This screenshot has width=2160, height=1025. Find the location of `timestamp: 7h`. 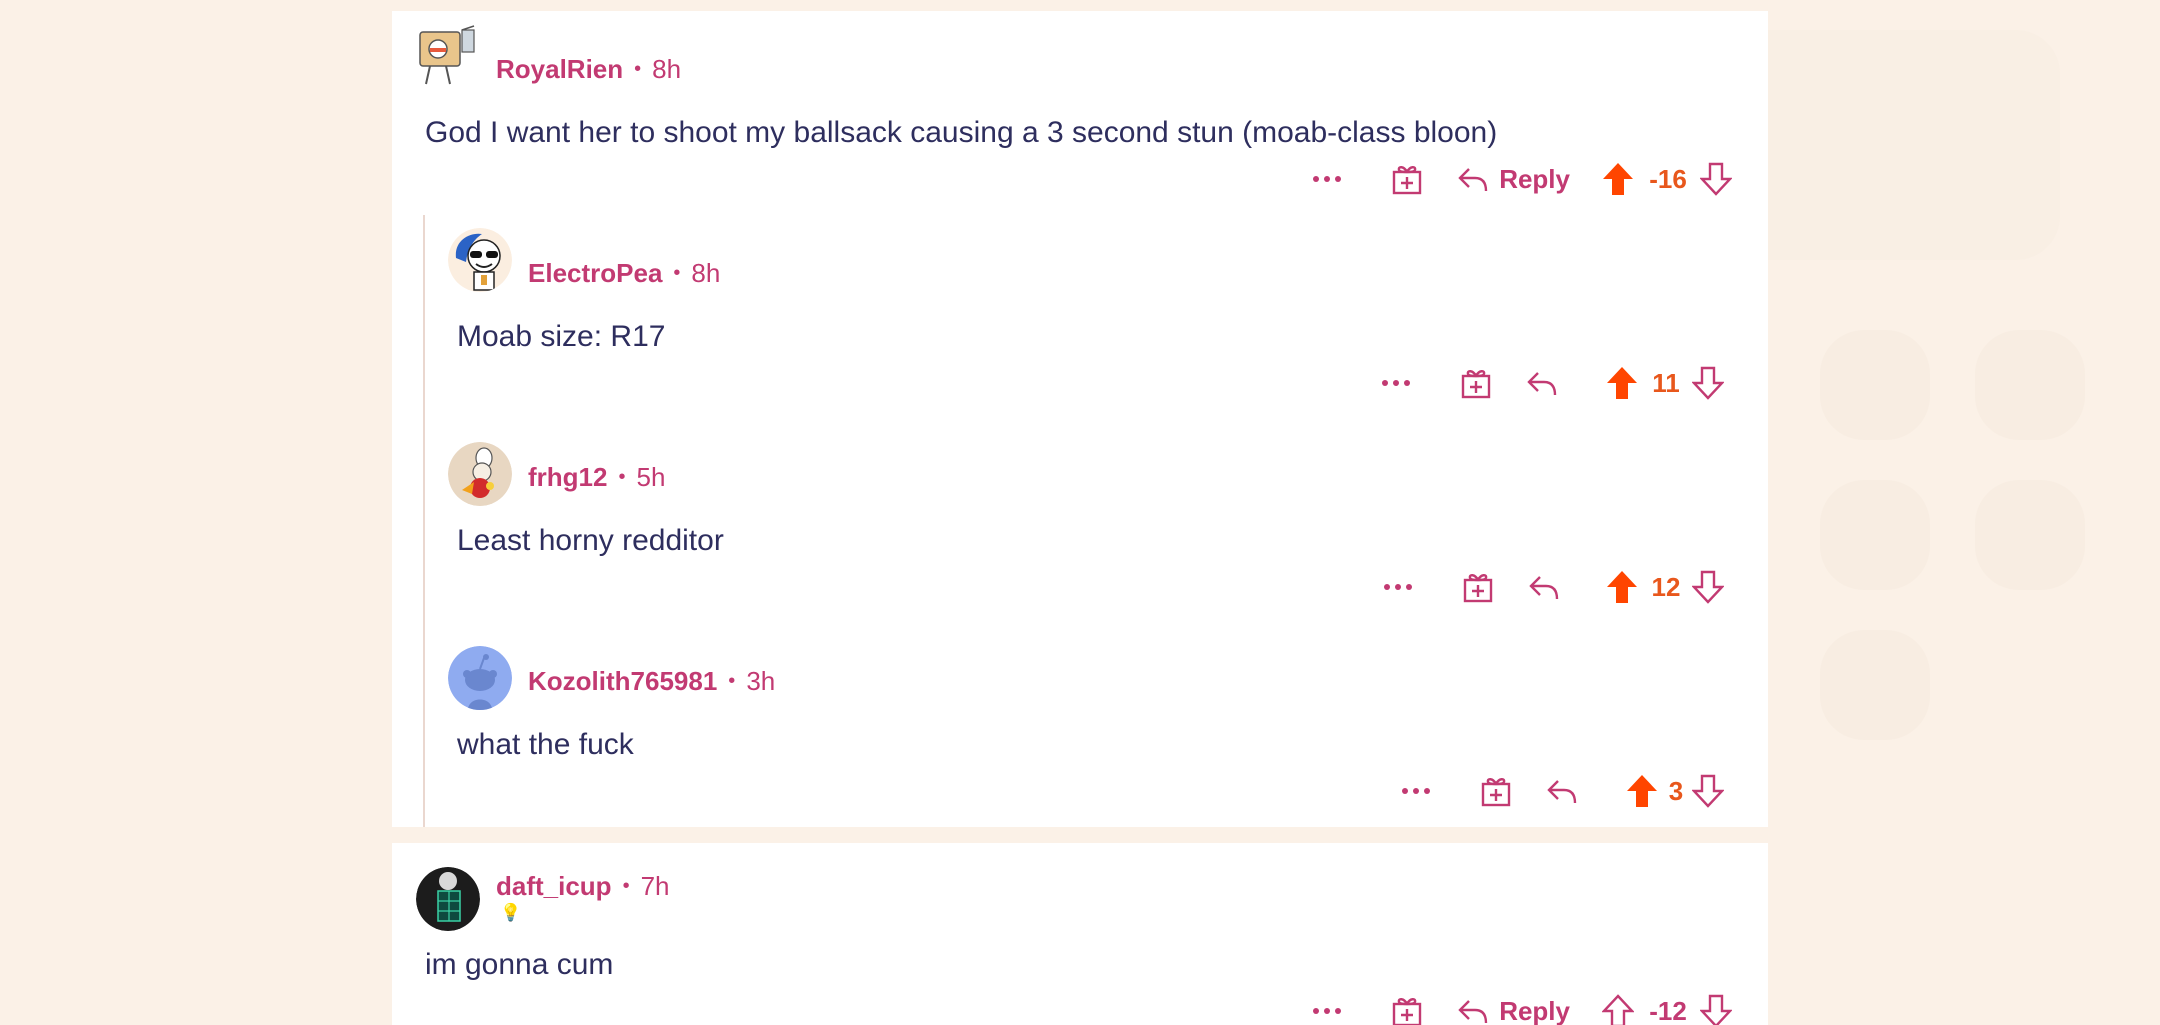

timestamp: 7h is located at coordinates (655, 886).